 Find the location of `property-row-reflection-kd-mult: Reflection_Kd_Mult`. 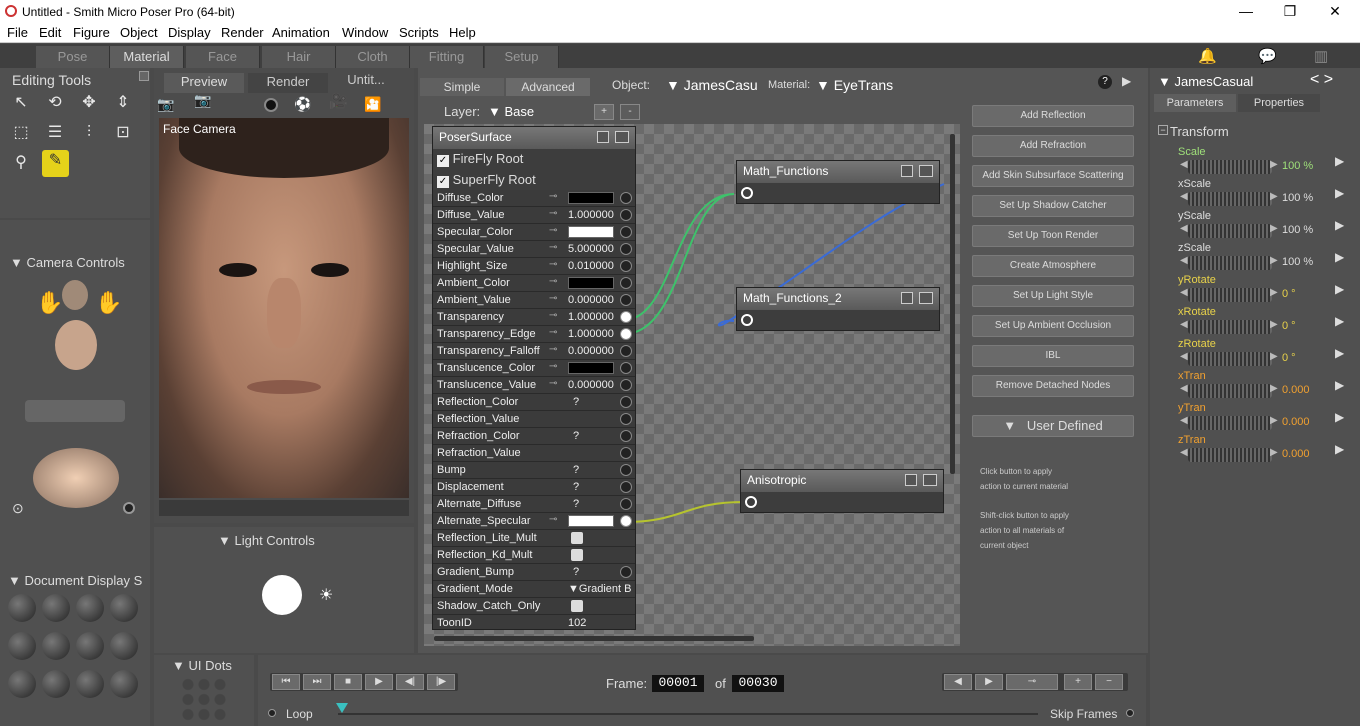

property-row-reflection-kd-mult: Reflection_Kd_Mult is located at coordinates (534, 555).